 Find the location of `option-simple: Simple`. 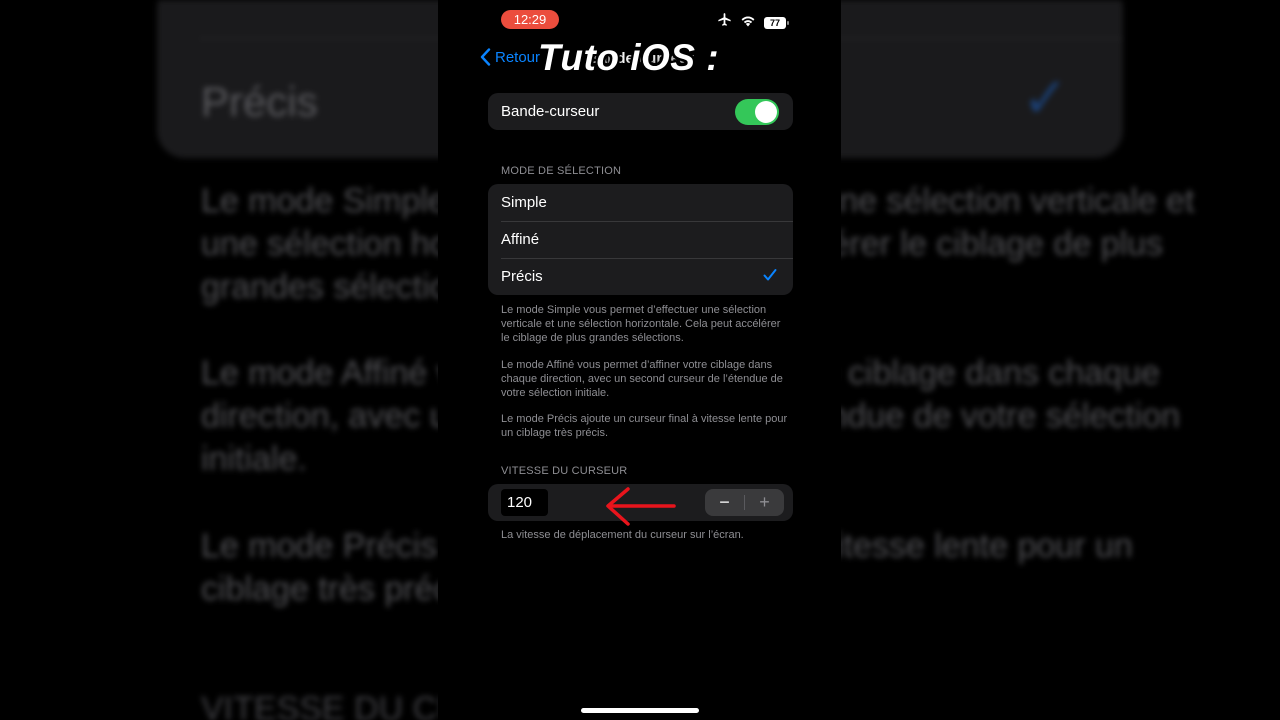

option-simple: Simple is located at coordinates (640, 202).